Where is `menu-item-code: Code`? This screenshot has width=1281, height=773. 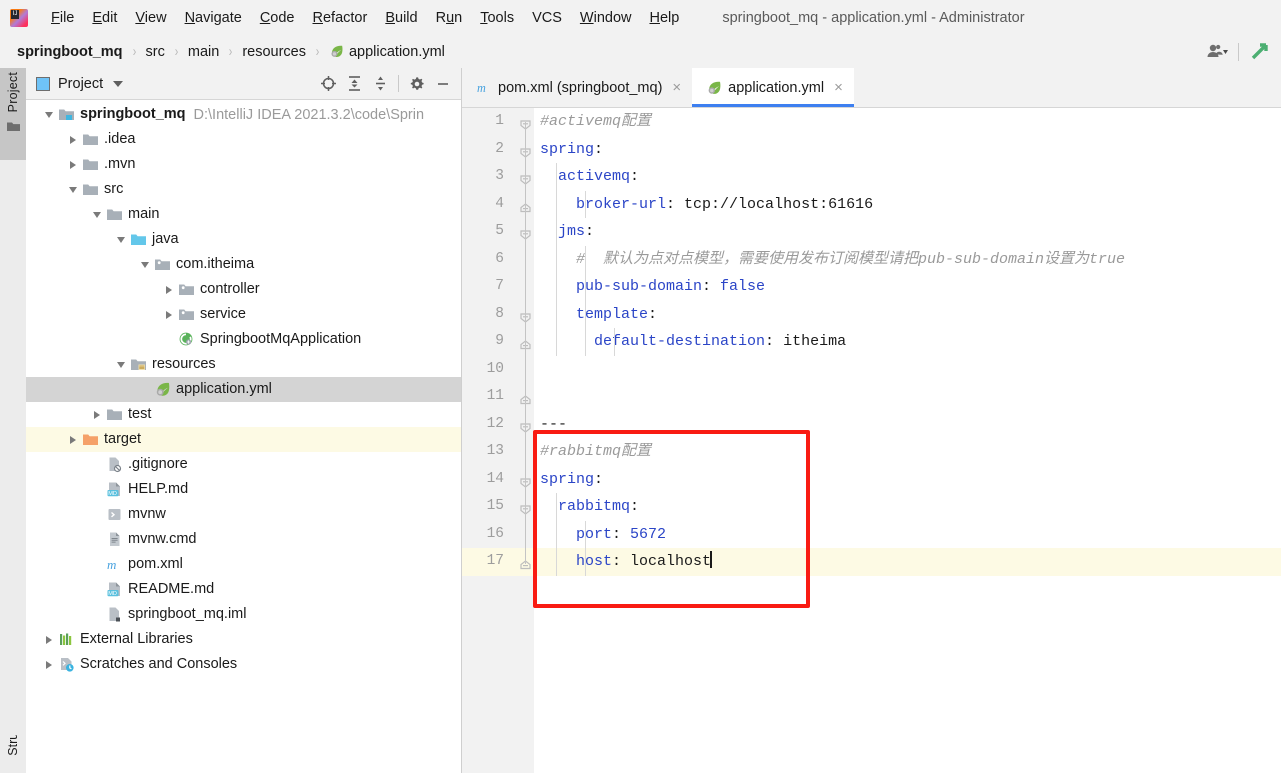 menu-item-code: Code is located at coordinates (277, 18).